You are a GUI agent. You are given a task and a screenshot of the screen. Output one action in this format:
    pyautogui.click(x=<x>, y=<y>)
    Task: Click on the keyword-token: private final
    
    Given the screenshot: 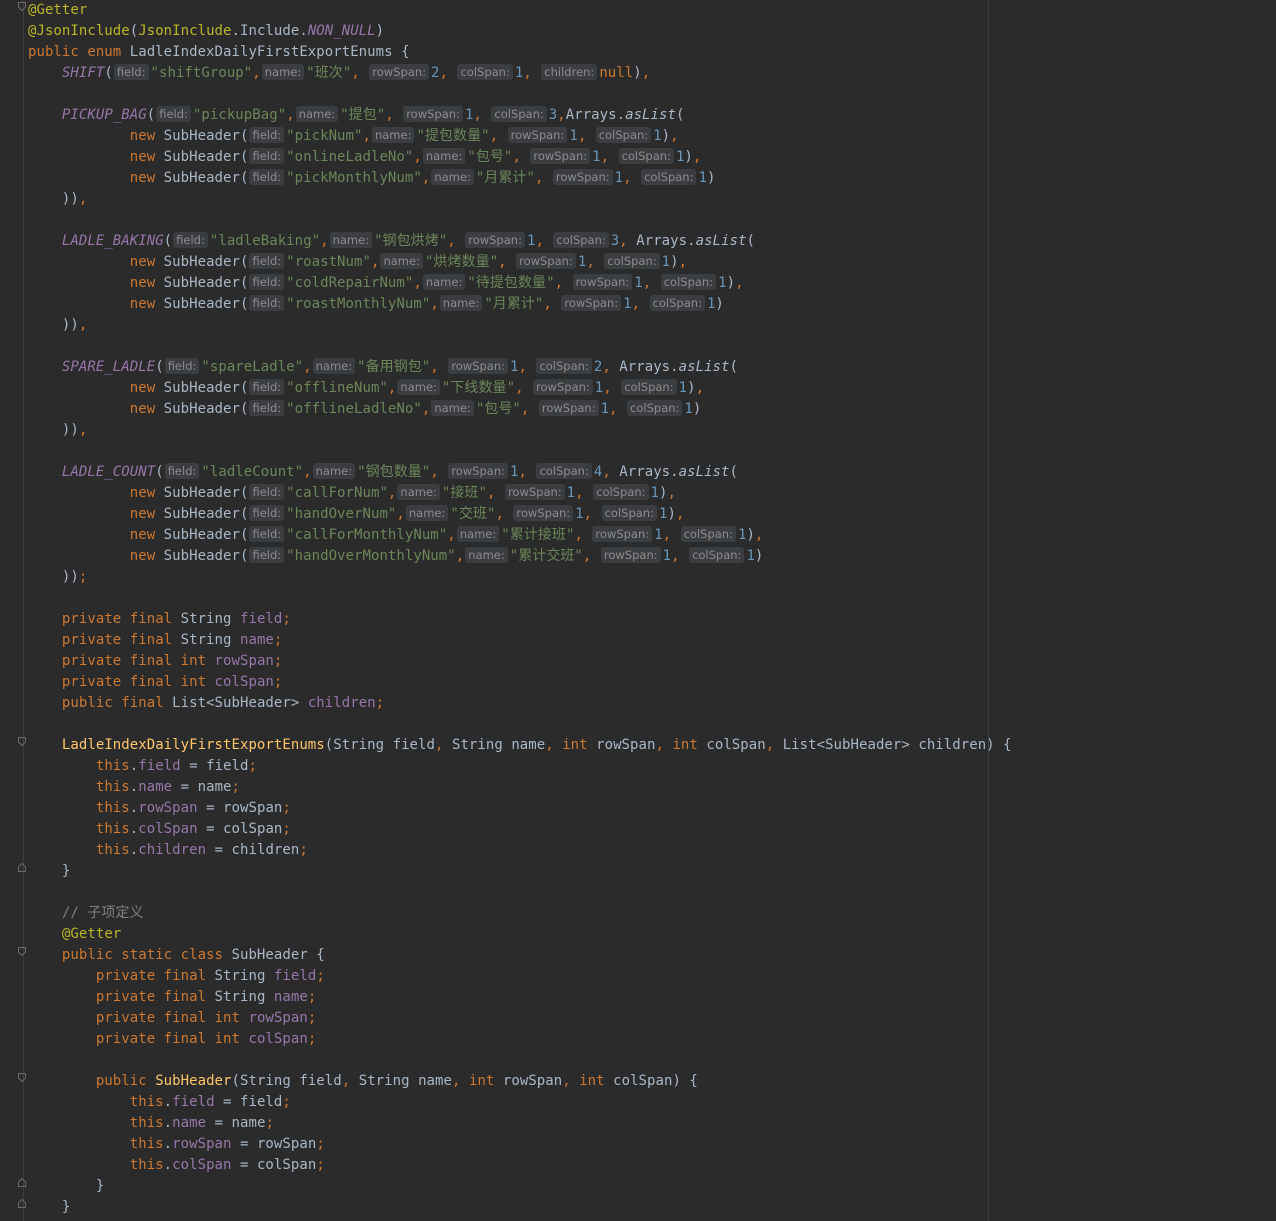 What is the action you would take?
    pyautogui.click(x=155, y=976)
    